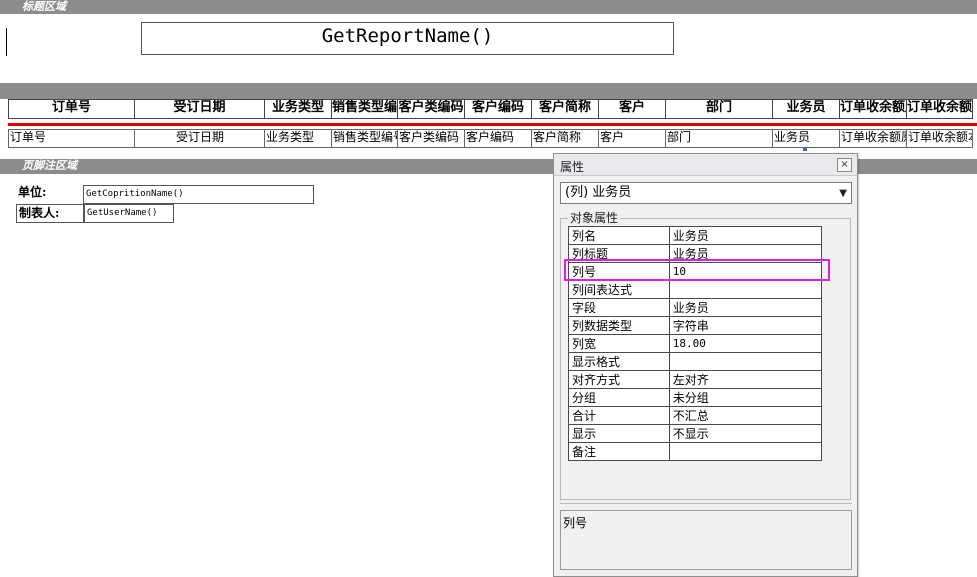  I want to click on property-name: 字段, so click(619, 307).